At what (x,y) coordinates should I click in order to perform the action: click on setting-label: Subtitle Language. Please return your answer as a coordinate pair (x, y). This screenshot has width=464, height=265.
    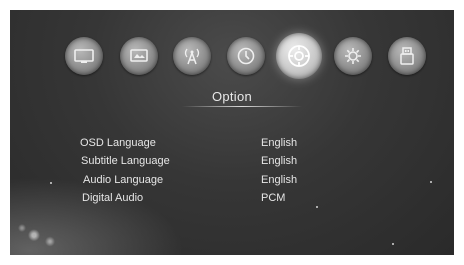
    Looking at the image, I should click on (125, 161).